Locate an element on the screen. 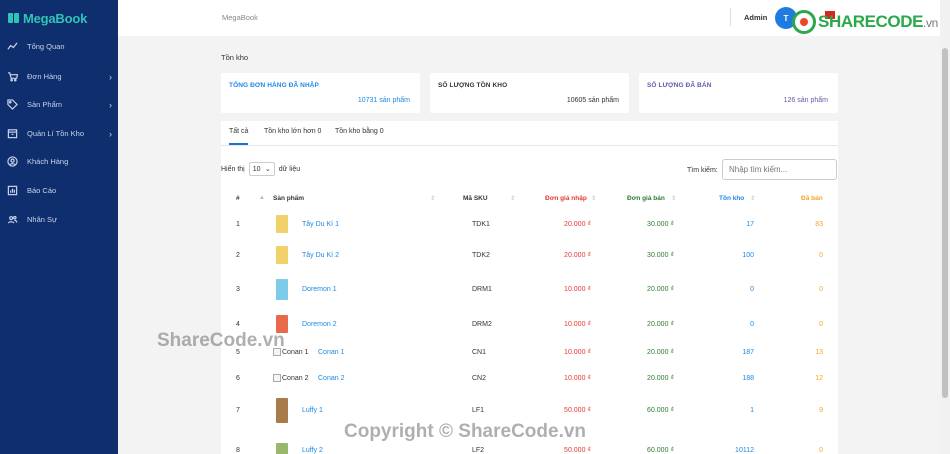 This screenshot has height=454, width=950. header-divider is located at coordinates (730, 17).